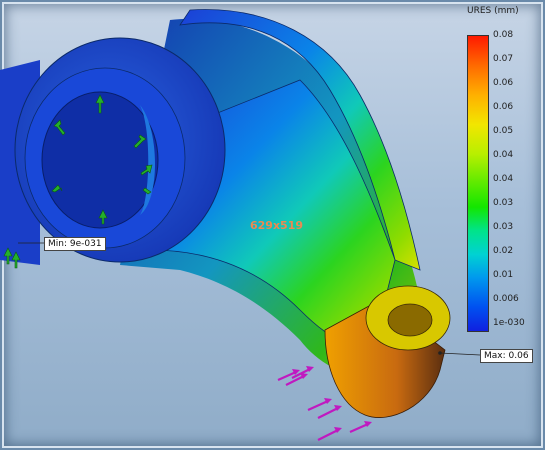  What do you see at coordinates (506, 356) in the screenshot?
I see `max-callout: Max: 0.06` at bounding box center [506, 356].